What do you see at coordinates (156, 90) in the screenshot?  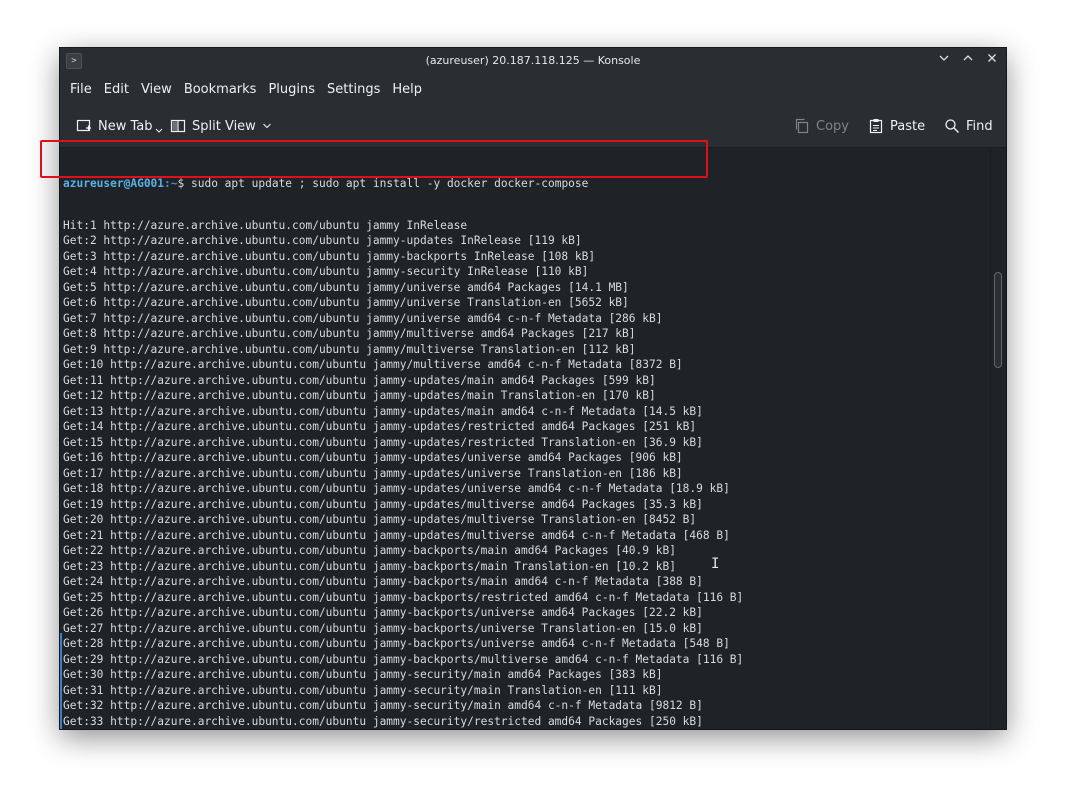 I see `menu-view: View` at bounding box center [156, 90].